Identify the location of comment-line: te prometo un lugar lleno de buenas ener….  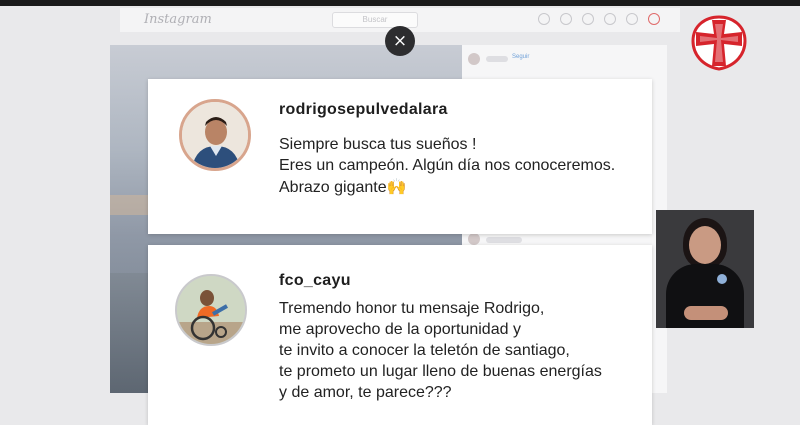
(440, 371).